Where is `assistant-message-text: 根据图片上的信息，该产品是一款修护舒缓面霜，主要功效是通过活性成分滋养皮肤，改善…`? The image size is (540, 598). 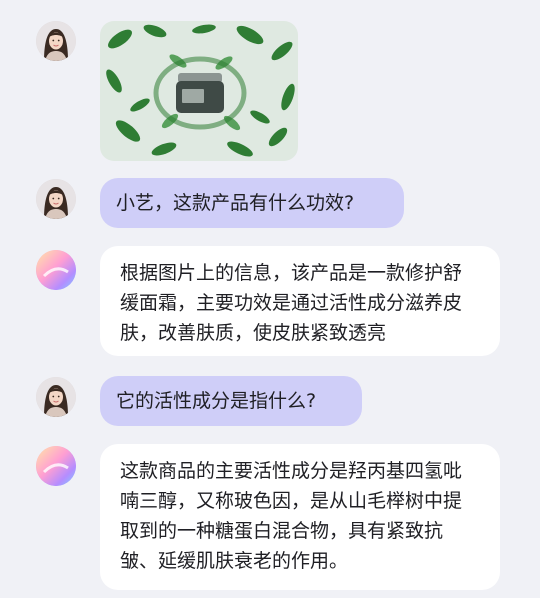 assistant-message-text: 根据图片上的信息，该产品是一款修护舒缓面霜，主要功效是通过活性成分滋养皮肤，改善… is located at coordinates (291, 303).